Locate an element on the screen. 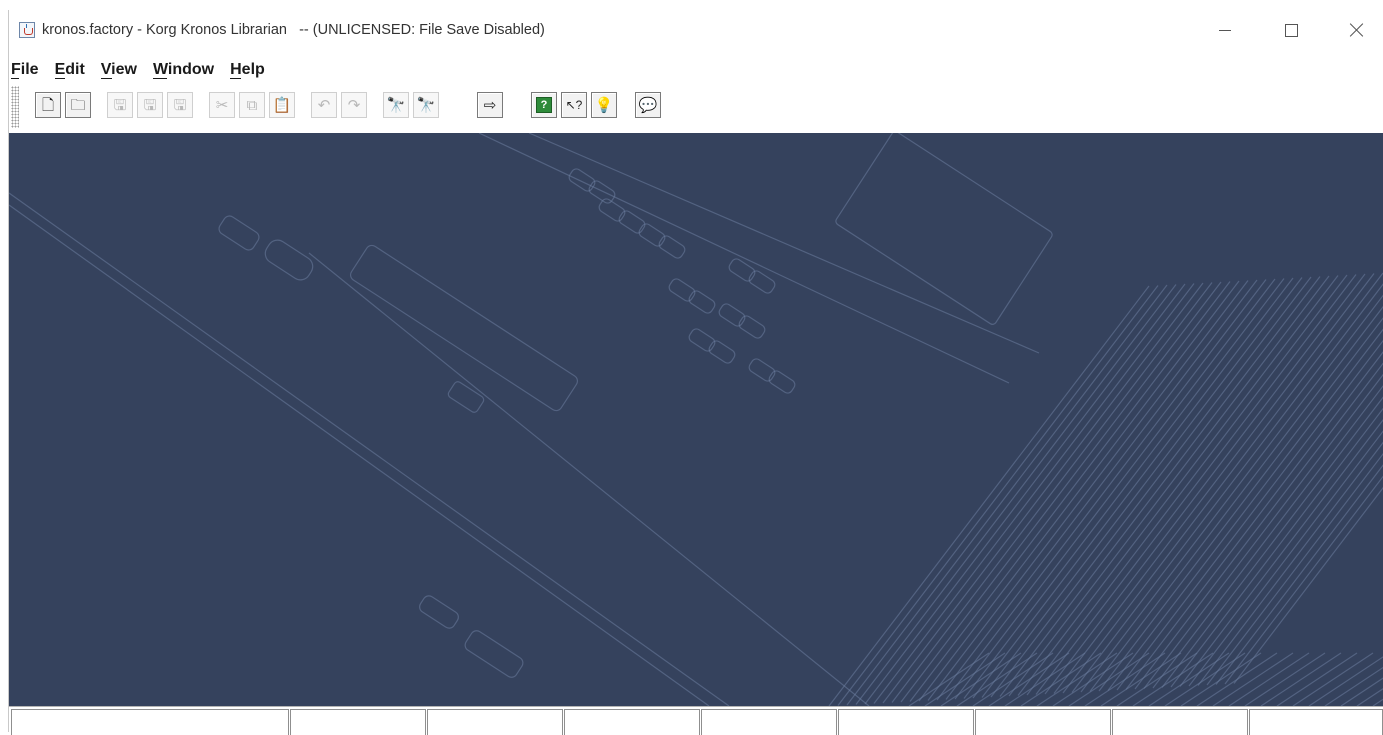  save-as-icon: 🖫 is located at coordinates (150, 105).